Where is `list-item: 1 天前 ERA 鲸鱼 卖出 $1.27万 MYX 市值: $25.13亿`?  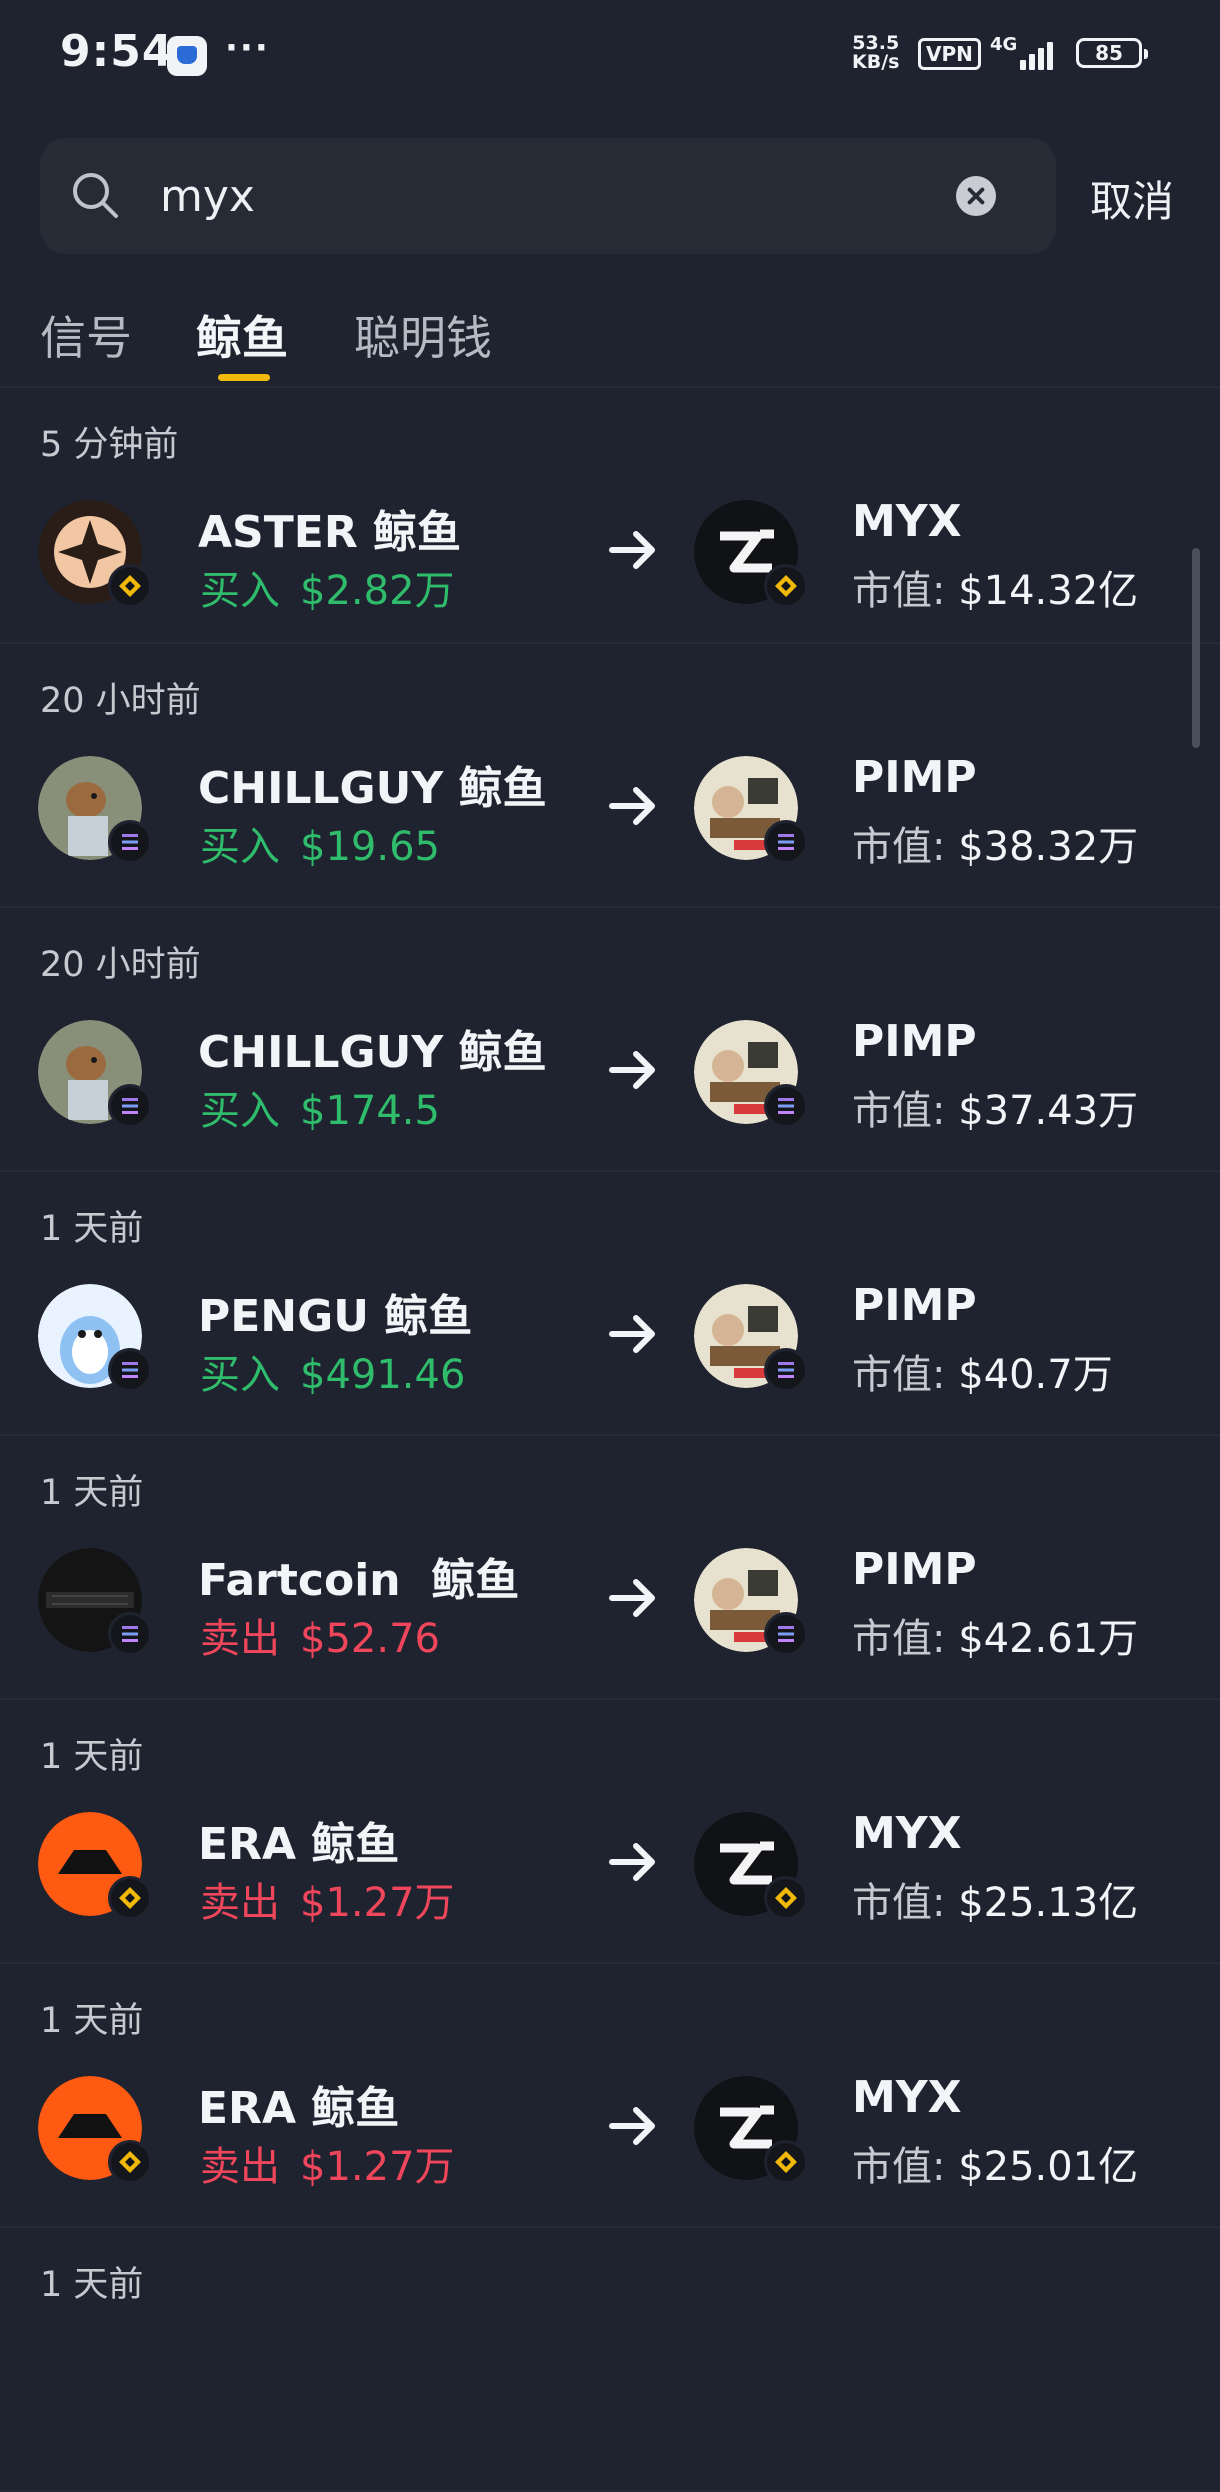 list-item: 1 天前 ERA 鲸鱼 卖出 $1.27万 MYX 市值: $25.13亿 is located at coordinates (610, 1832).